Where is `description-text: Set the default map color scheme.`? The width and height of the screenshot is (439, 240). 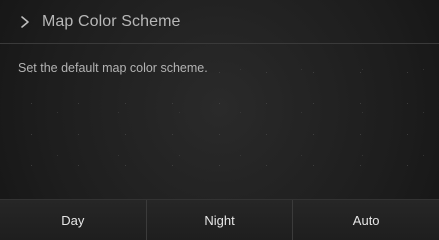 description-text: Set the default map color scheme. is located at coordinates (113, 68).